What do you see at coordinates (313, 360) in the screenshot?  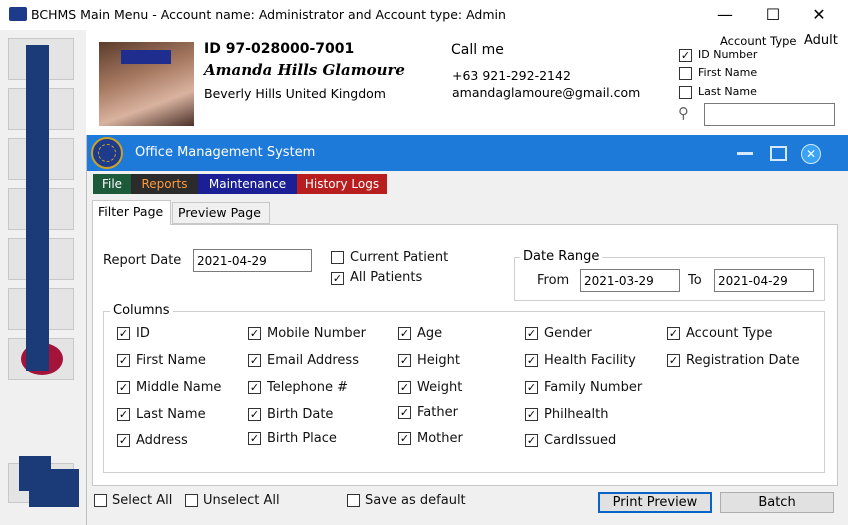 I see `column-label: Email Address` at bounding box center [313, 360].